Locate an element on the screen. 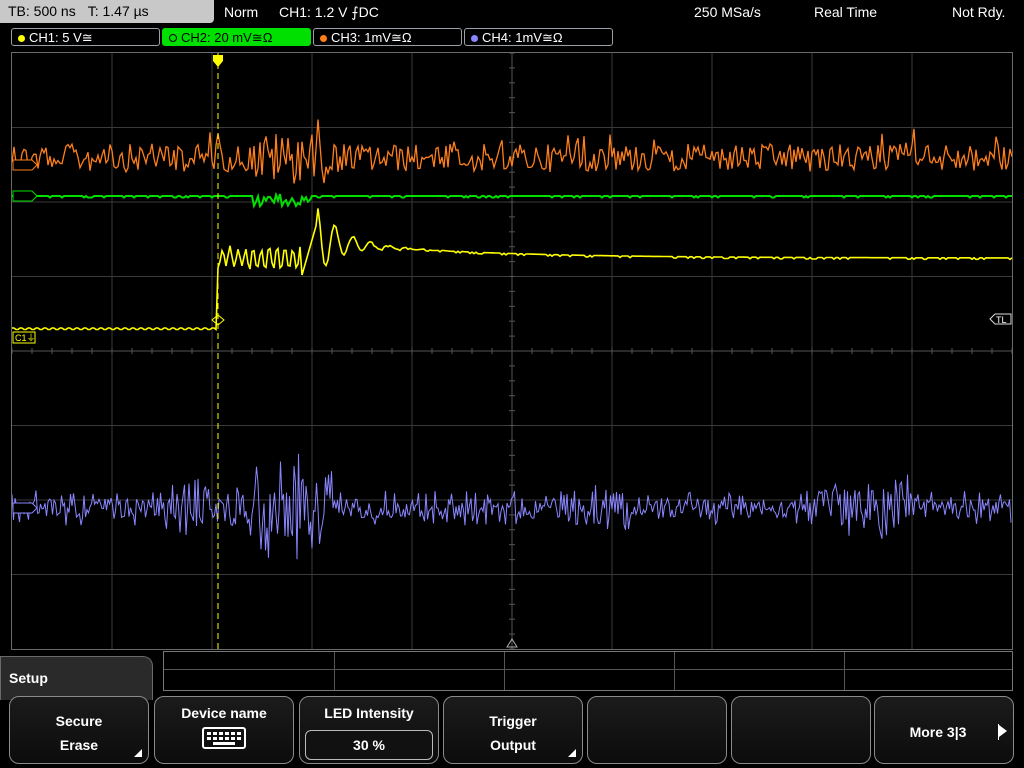  softkey-line1: Trigger is located at coordinates (513, 721).